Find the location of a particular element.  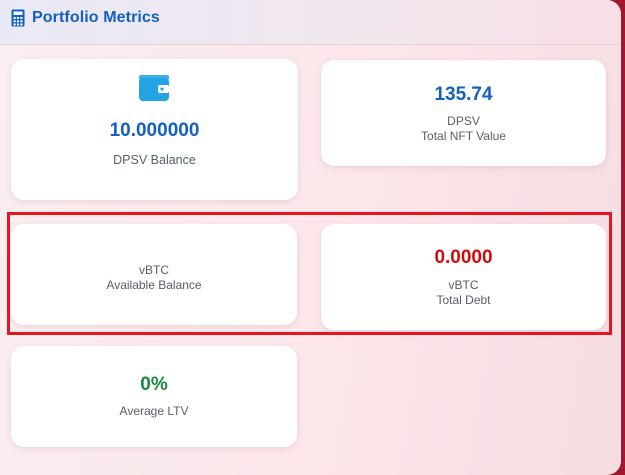

calculator-icon is located at coordinates (18, 18).